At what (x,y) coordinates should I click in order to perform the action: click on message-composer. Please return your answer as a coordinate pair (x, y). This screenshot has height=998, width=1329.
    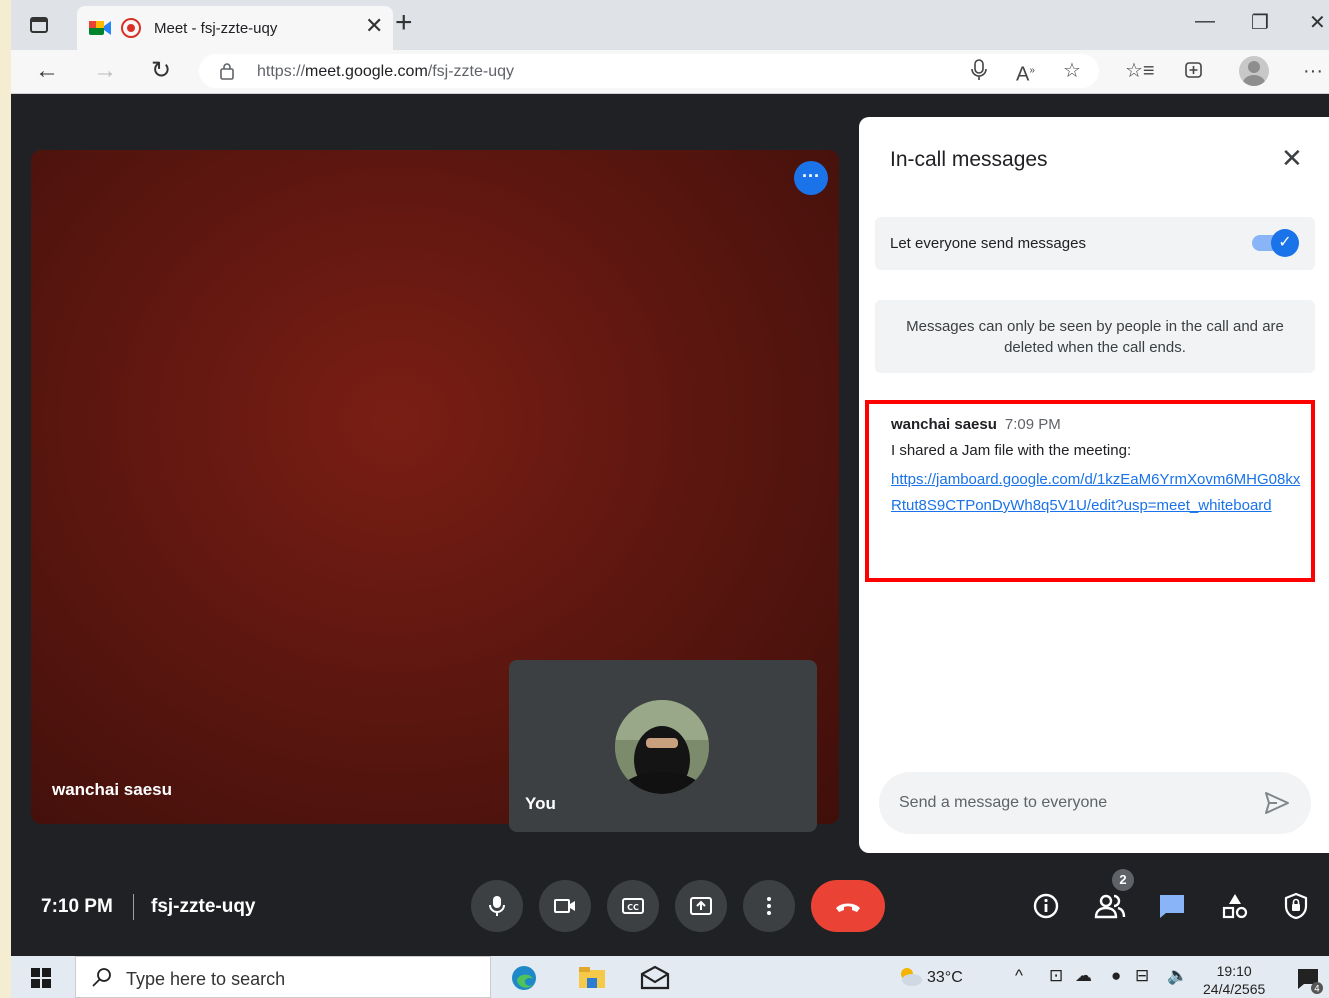
    Looking at the image, I should click on (1095, 803).